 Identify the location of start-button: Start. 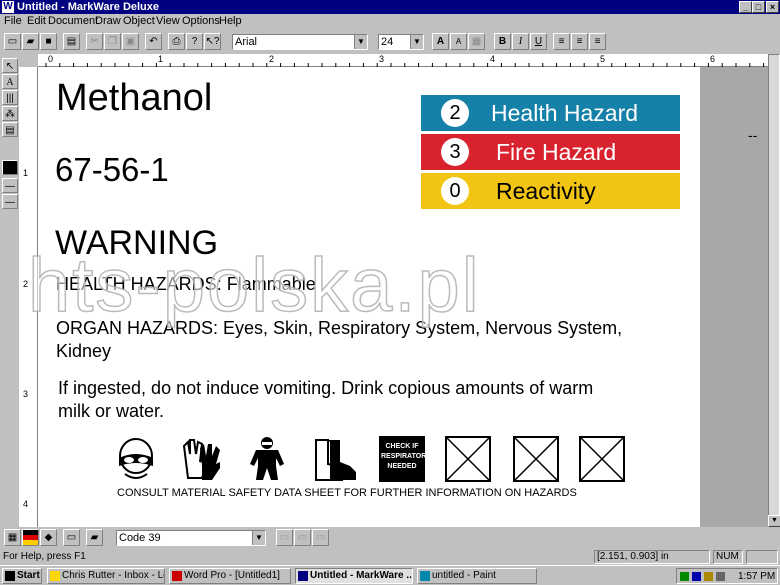
(22, 576).